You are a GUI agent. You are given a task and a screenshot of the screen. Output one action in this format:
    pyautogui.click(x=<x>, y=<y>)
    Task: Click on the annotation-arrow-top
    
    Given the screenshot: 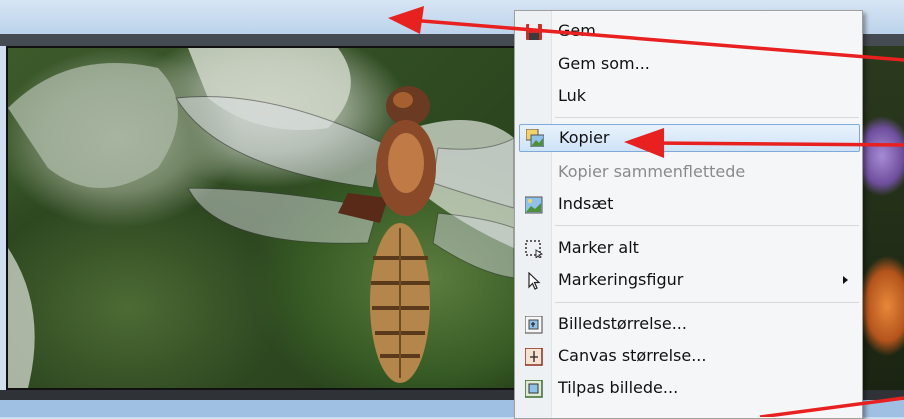 What is the action you would take?
    pyautogui.click(x=646, y=34)
    